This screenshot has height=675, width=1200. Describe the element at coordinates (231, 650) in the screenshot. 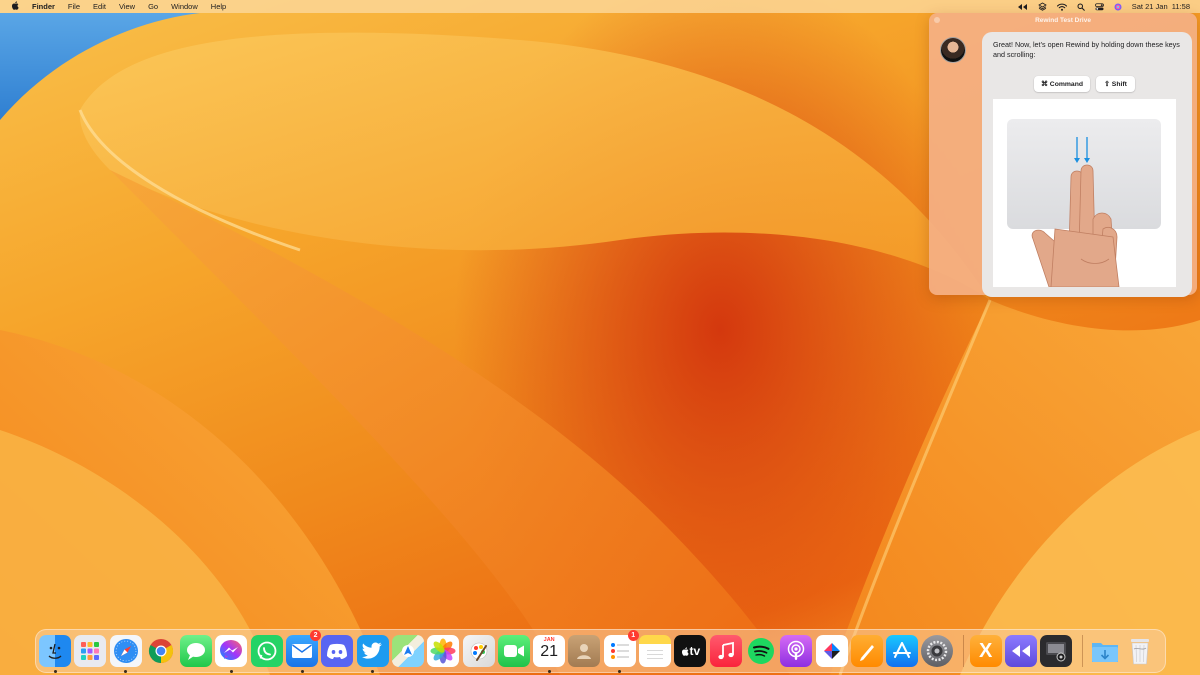

I see `messenger-icon` at that location.